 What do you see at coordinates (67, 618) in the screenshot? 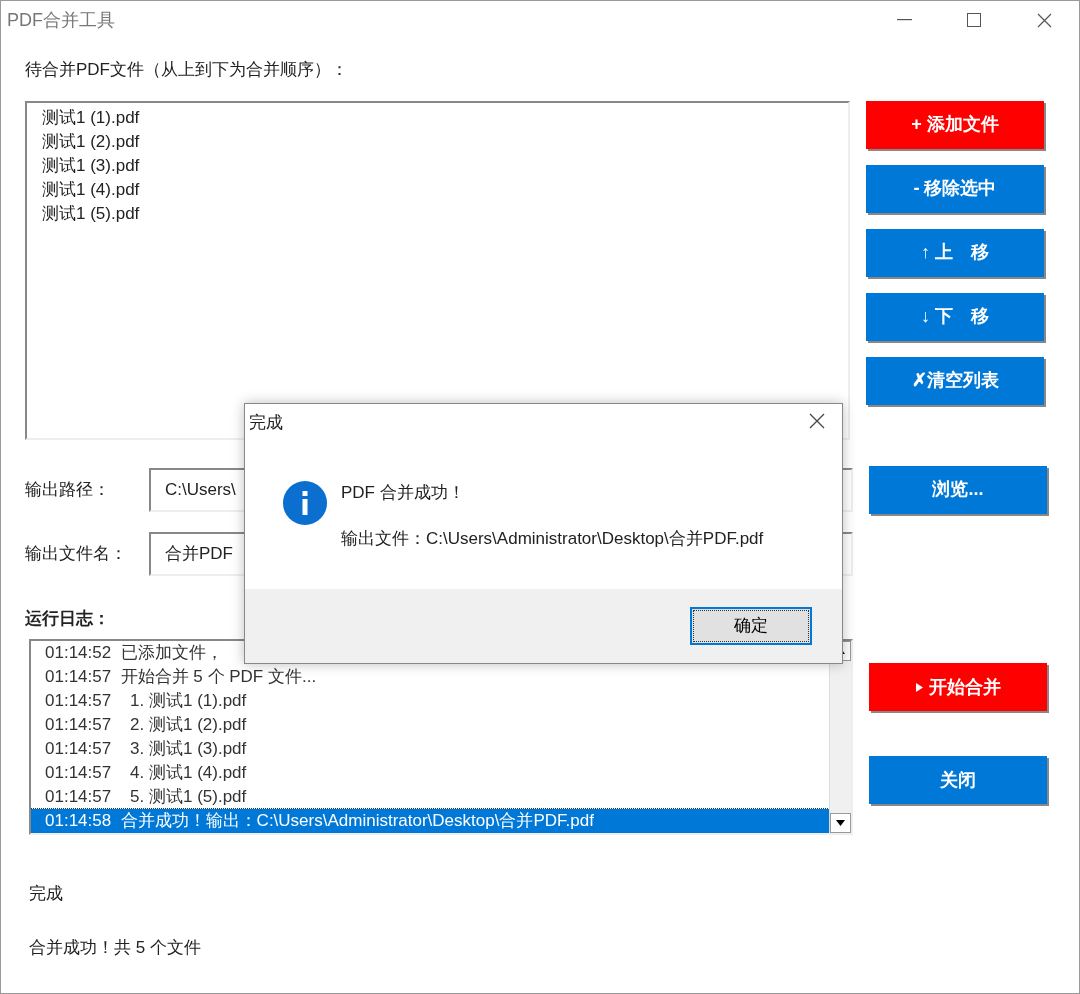
I see `section-label: 运行日志：` at bounding box center [67, 618].